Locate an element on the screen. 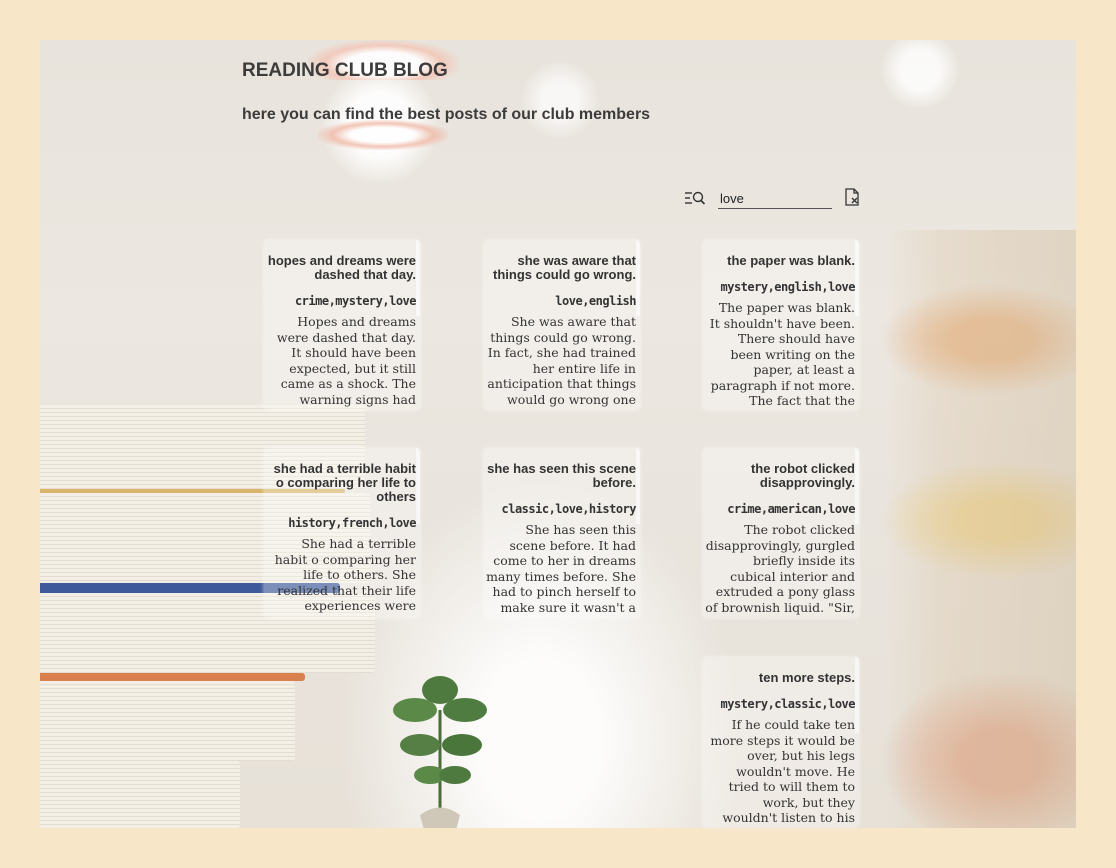  post-tags: mystery,english,love is located at coordinates (788, 287).